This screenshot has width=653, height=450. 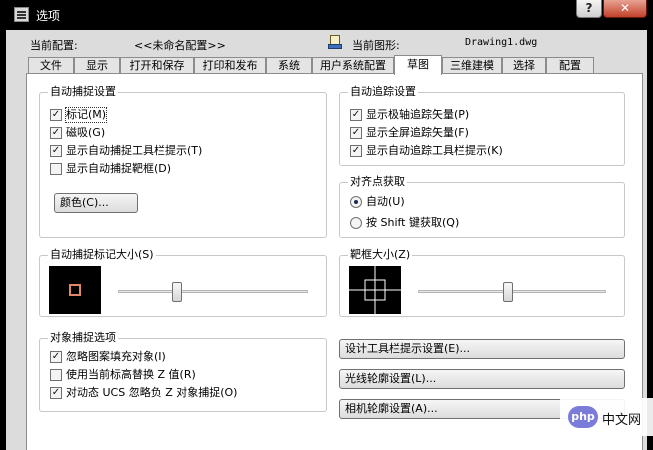 I want to click on acquire-automatic-label: 自动(U), so click(x=385, y=201).